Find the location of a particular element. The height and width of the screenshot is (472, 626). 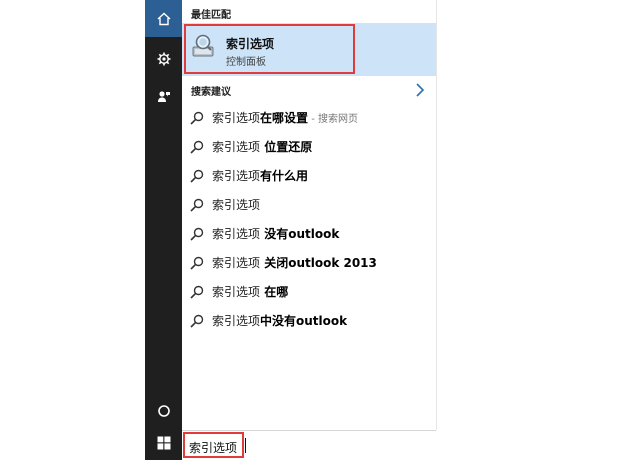

suggestion-bold: 关闭outlook 2013 is located at coordinates (318, 263).